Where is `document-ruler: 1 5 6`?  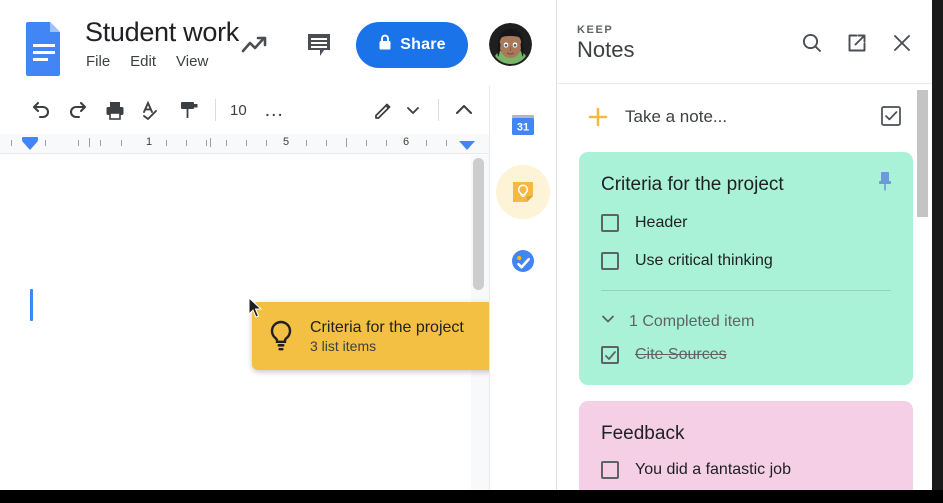 document-ruler: 1 5 6 is located at coordinates (244, 144).